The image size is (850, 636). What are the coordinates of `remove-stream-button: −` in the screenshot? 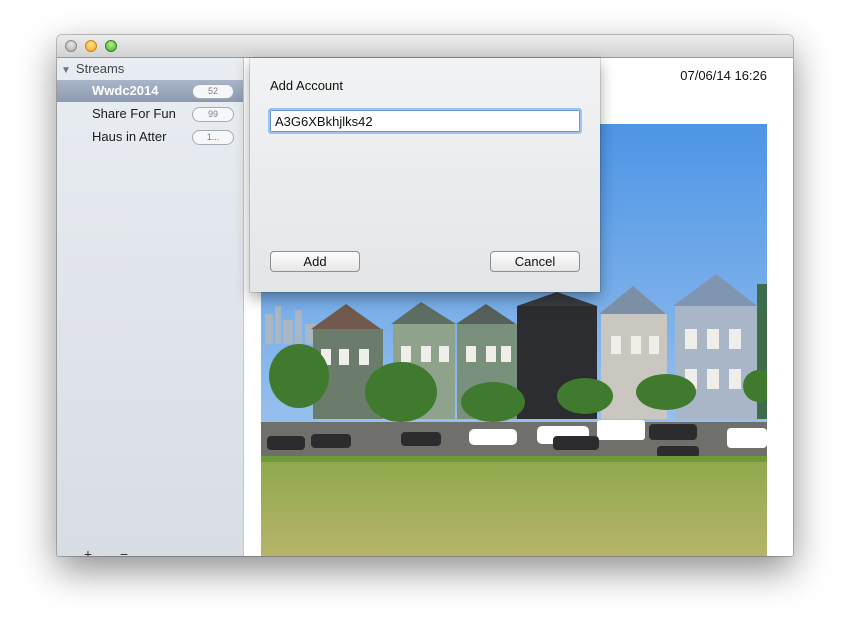 It's located at (124, 551).